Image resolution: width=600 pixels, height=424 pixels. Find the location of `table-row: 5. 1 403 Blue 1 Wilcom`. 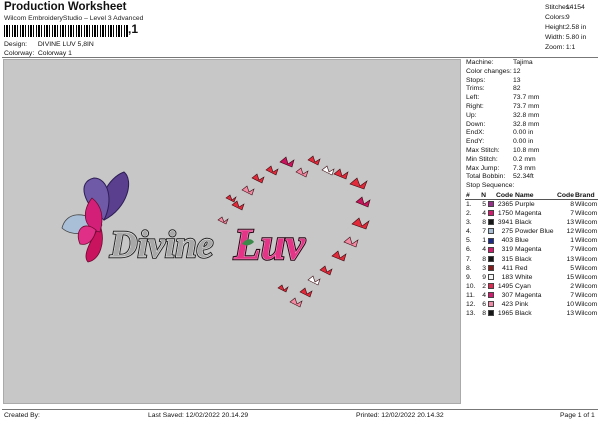

table-row: 5. 1 403 Blue 1 Wilcom is located at coordinates (532, 241).